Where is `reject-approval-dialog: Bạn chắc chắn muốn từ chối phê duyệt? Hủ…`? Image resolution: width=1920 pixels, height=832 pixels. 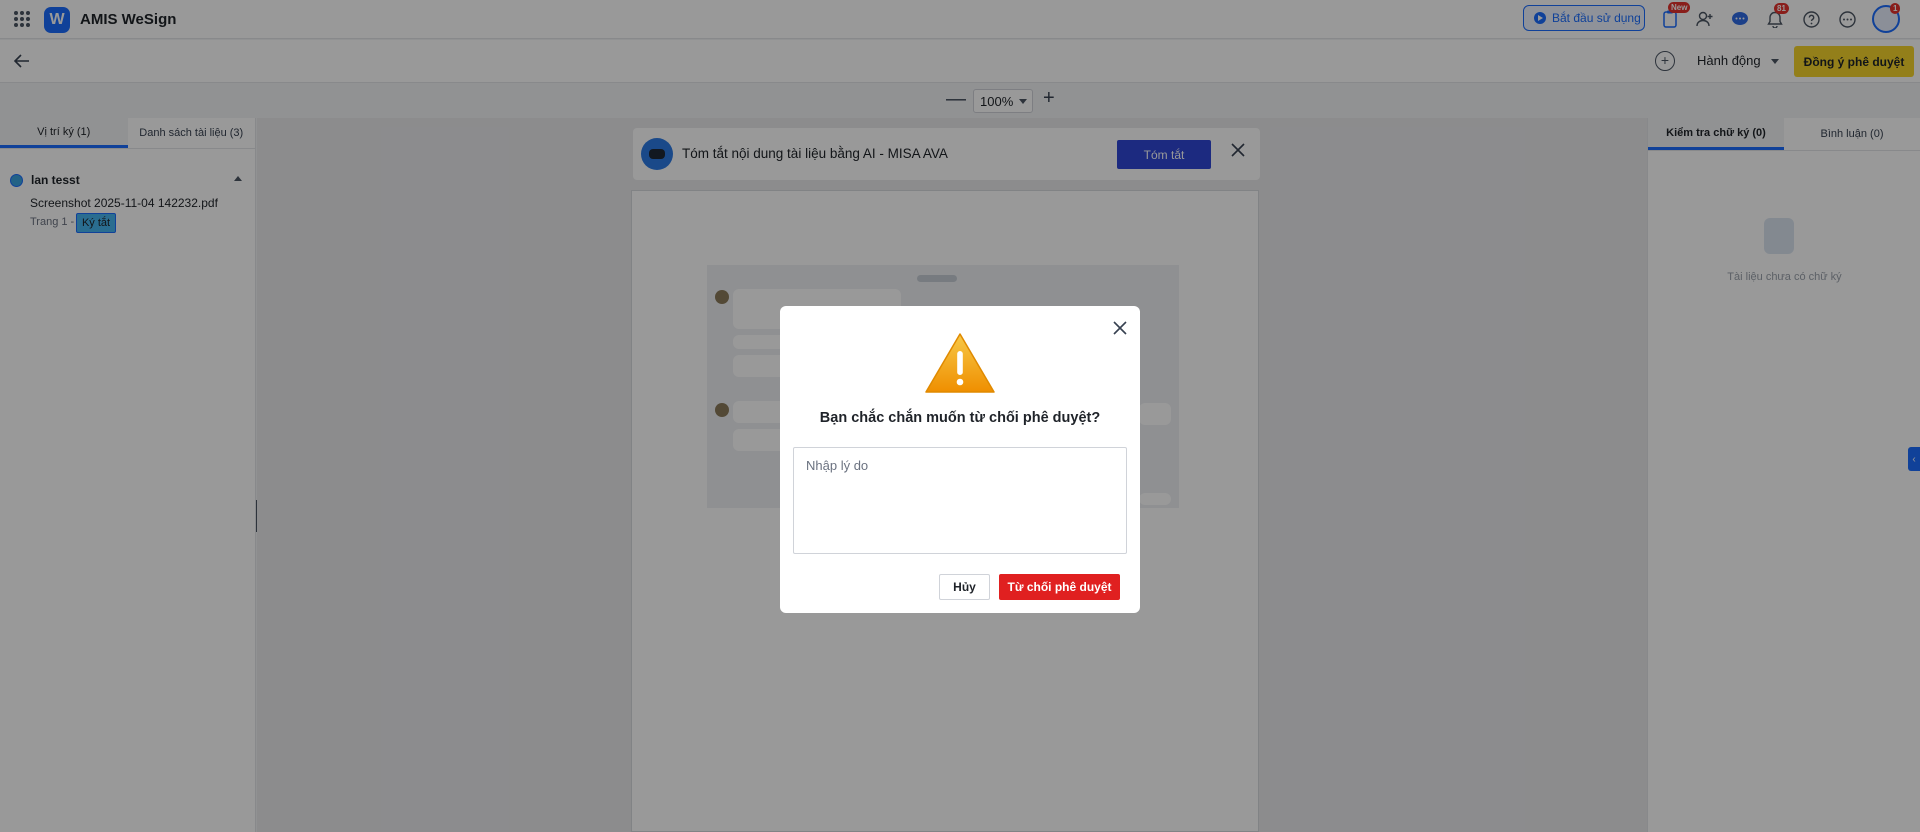
reject-approval-dialog: Bạn chắc chắn muốn từ chối phê duyệt? Hủ… is located at coordinates (960, 459).